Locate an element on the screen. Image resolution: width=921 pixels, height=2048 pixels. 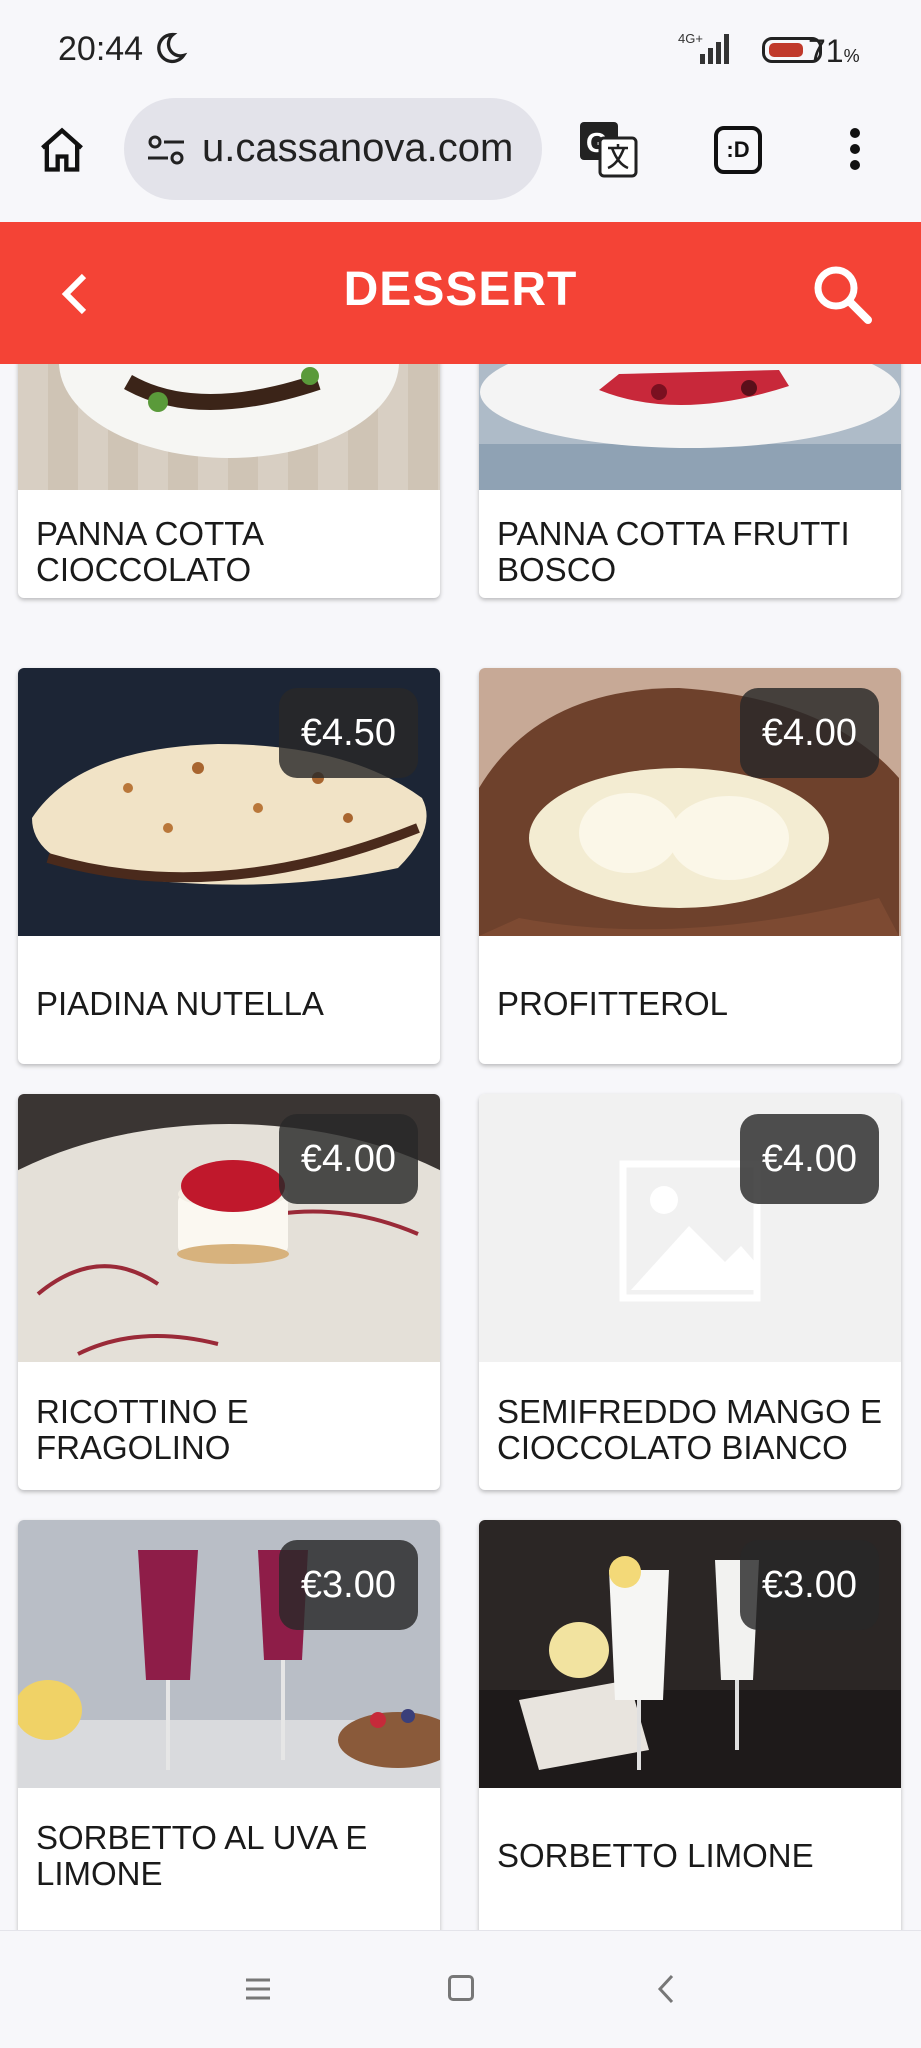
menu-item-card: €4.00 RICOTTINO E FRAGOLINO is located at coordinates (229, 1292).